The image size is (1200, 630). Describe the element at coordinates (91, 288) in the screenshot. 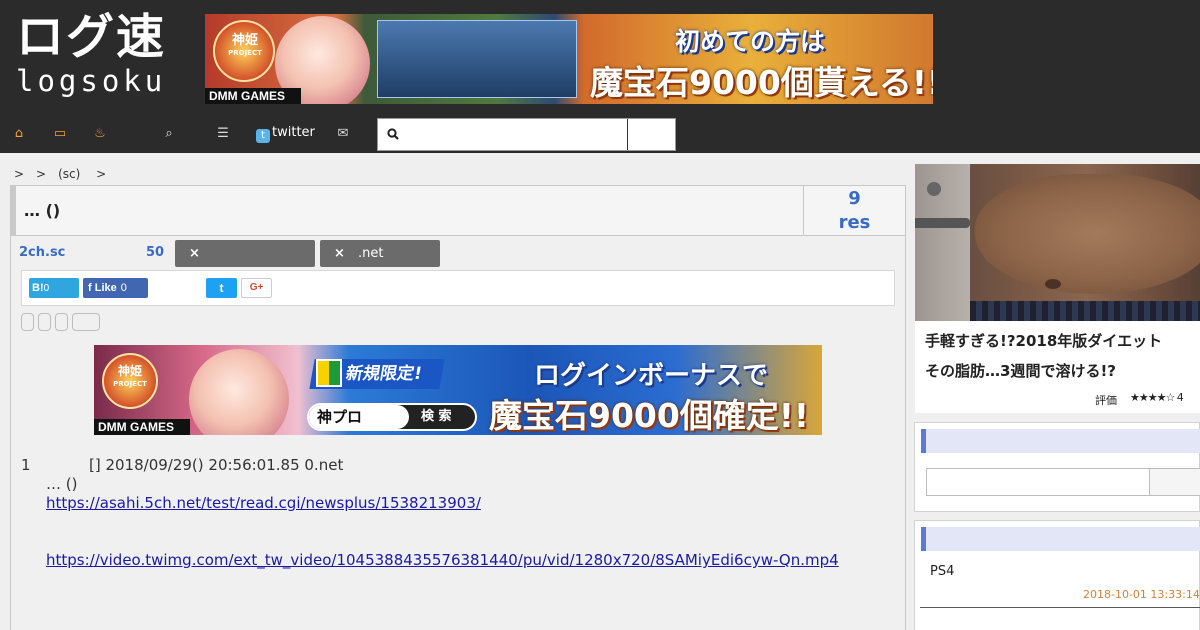

I see `facebook-icon: f` at that location.